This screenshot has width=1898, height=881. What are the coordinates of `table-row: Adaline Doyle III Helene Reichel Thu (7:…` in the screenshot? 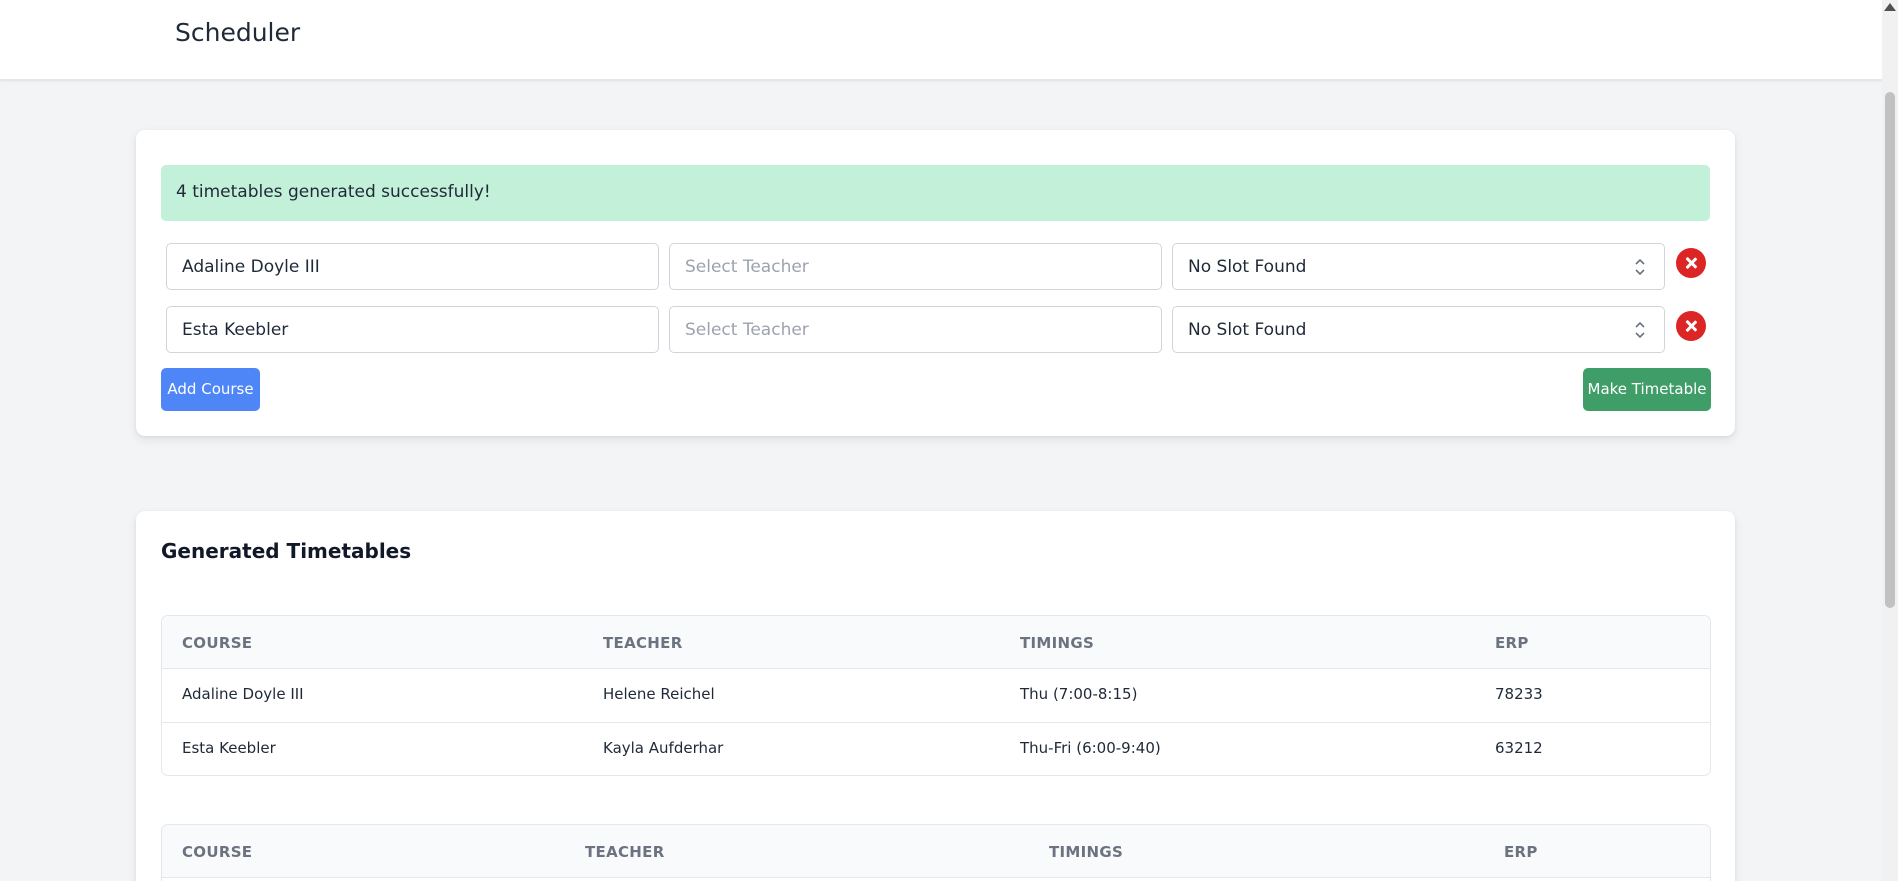 It's located at (936, 696).